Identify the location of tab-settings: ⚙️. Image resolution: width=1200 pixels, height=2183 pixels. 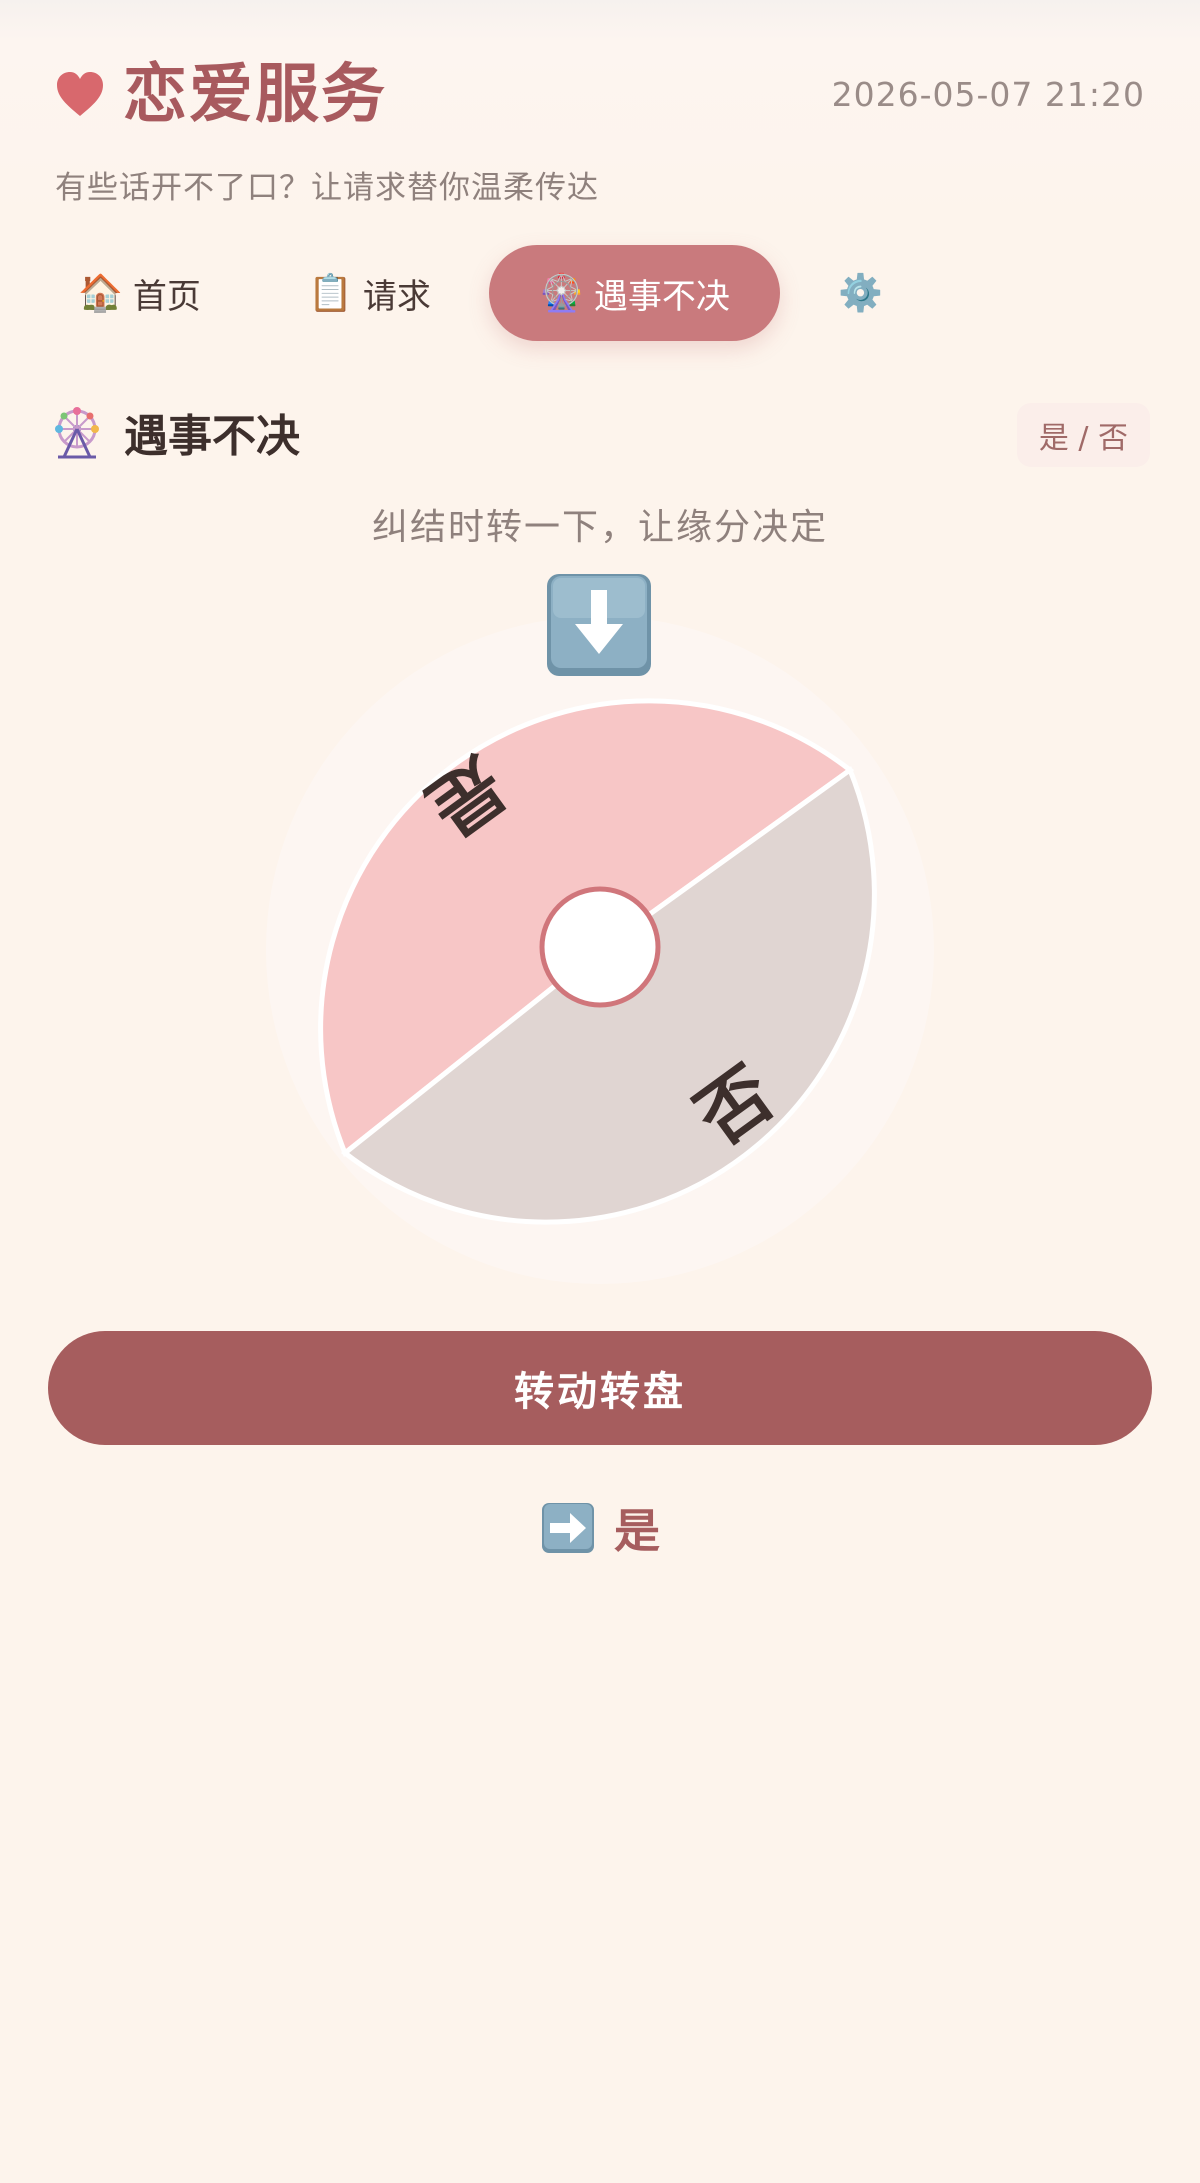
(865, 293).